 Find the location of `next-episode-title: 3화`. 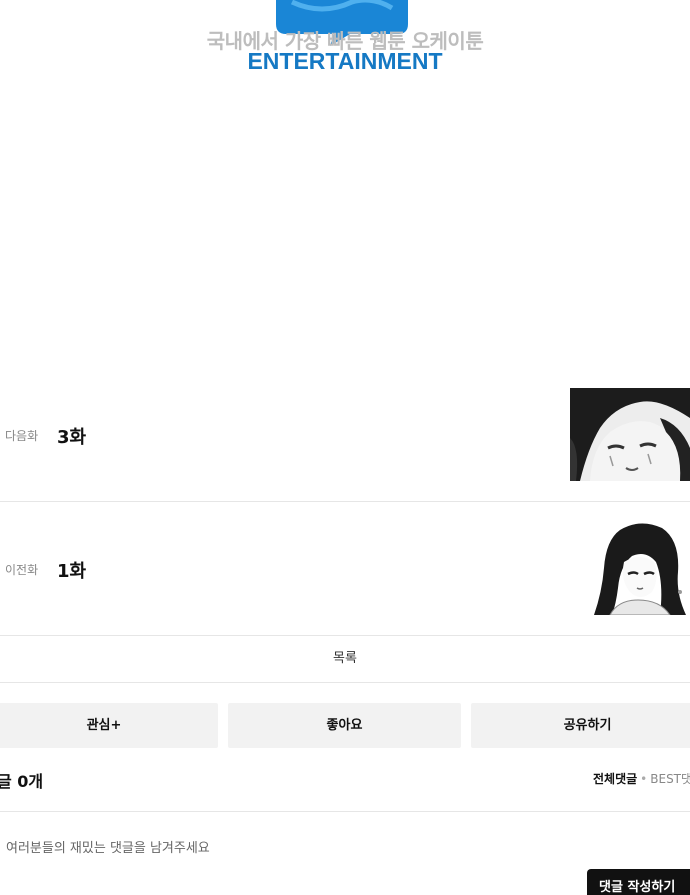

next-episode-title: 3화 is located at coordinates (71, 436).